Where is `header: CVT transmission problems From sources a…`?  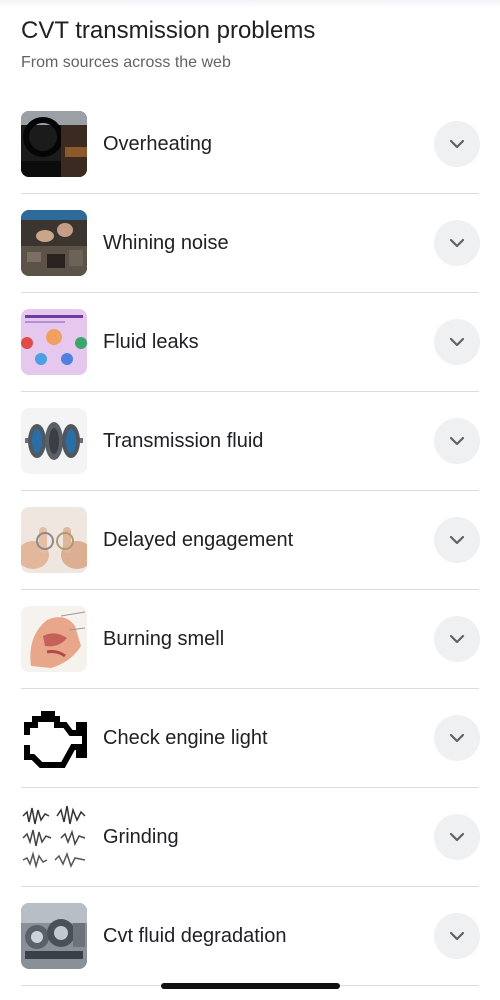
header: CVT transmission problems From sources a… is located at coordinates (250, 44).